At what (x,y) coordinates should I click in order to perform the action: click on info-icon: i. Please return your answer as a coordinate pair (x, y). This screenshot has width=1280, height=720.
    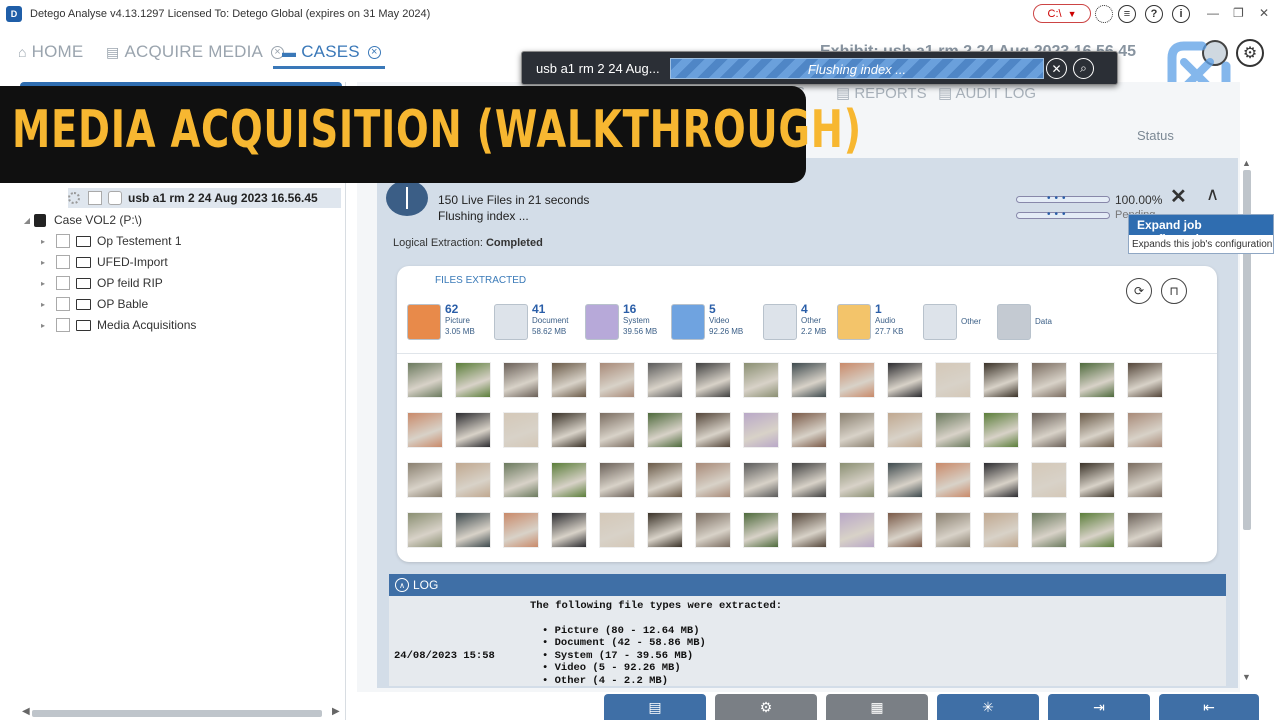
    Looking at the image, I should click on (1181, 14).